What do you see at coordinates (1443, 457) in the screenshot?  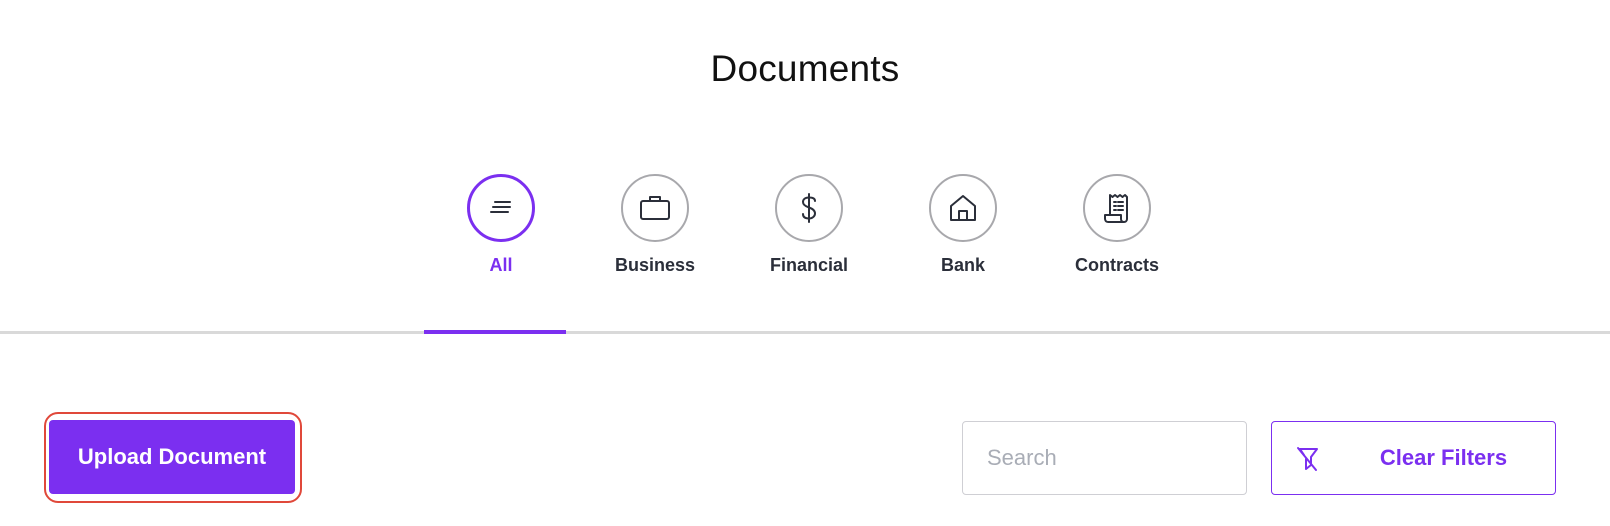 I see `clear-filters-label: Clear Filters` at bounding box center [1443, 457].